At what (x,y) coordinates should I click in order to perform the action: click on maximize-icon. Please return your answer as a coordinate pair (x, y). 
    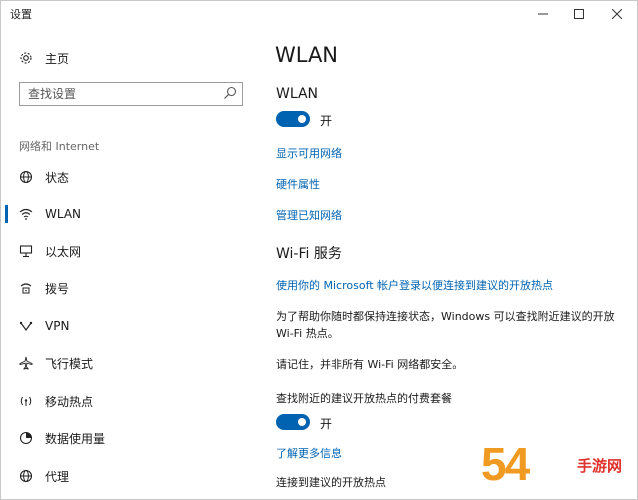
    Looking at the image, I should click on (579, 14).